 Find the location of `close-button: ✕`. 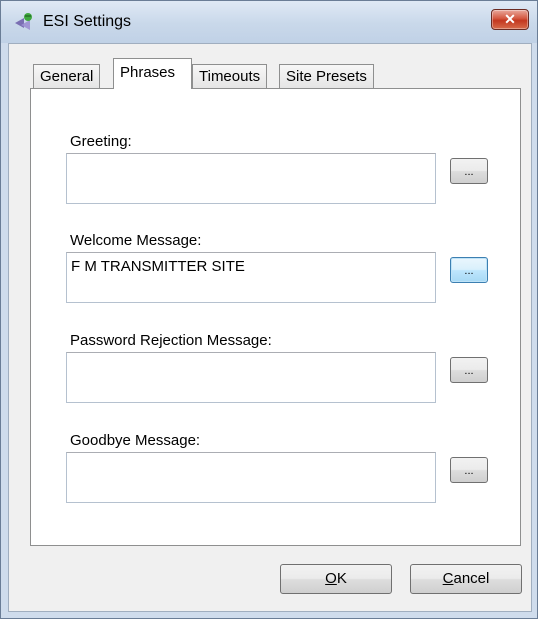

close-button: ✕ is located at coordinates (510, 19).